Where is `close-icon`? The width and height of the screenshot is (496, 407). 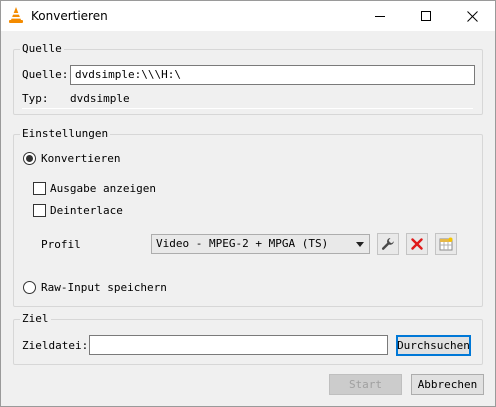 close-icon is located at coordinates (472, 16).